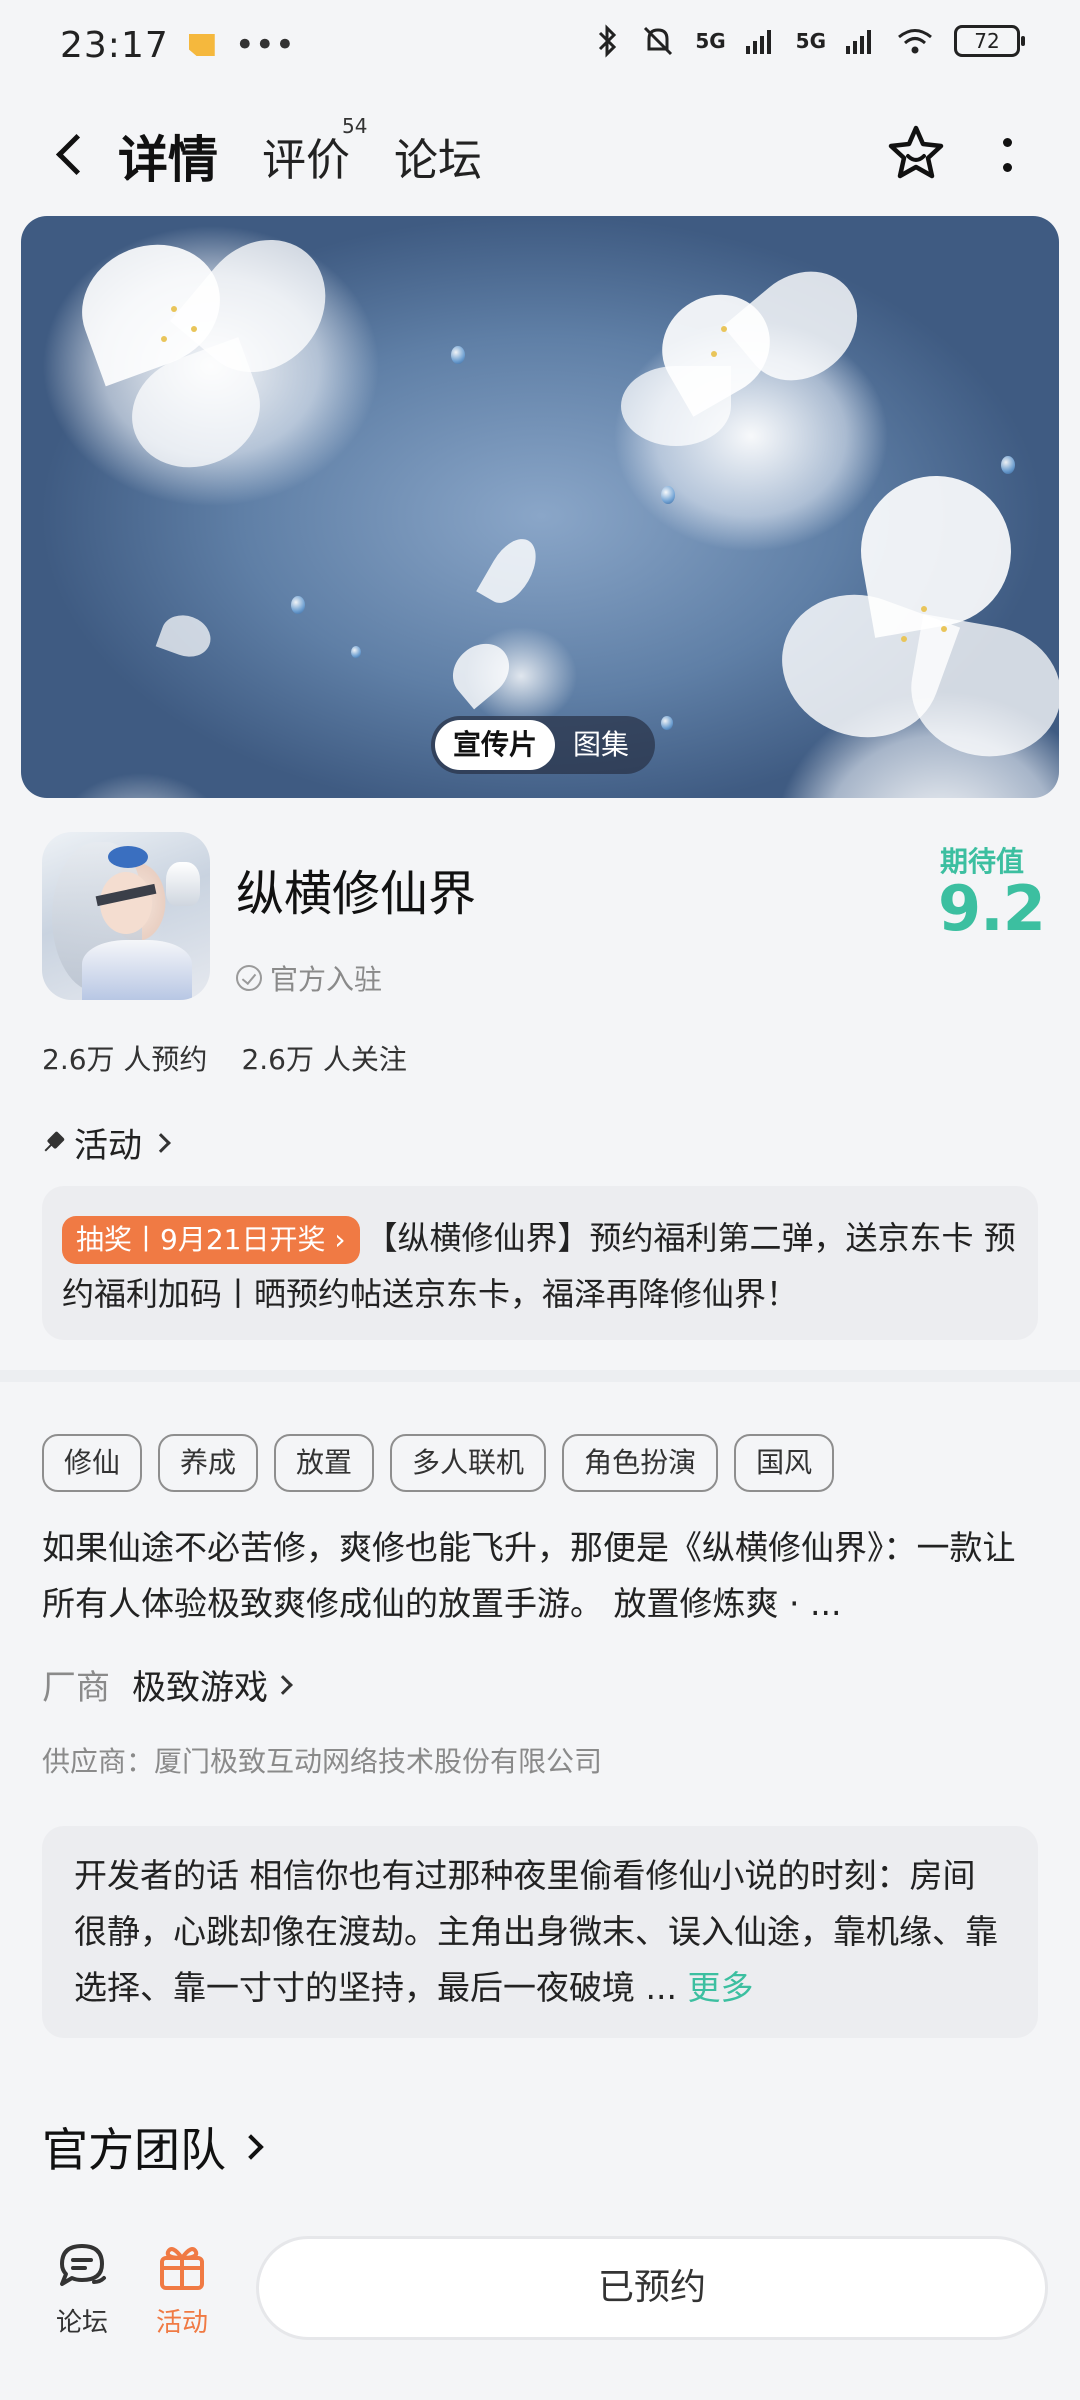  I want to click on reserved-button: 已预约, so click(652, 2288).